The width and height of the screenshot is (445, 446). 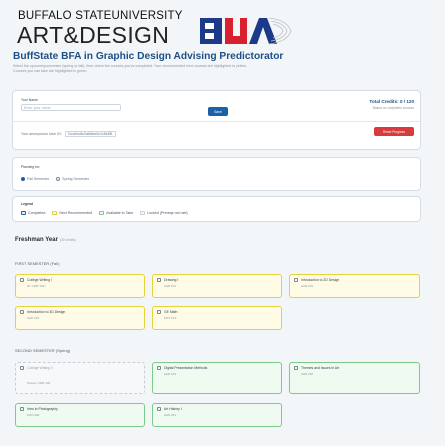 I want to click on course-title: GE Math, so click(x=171, y=312).